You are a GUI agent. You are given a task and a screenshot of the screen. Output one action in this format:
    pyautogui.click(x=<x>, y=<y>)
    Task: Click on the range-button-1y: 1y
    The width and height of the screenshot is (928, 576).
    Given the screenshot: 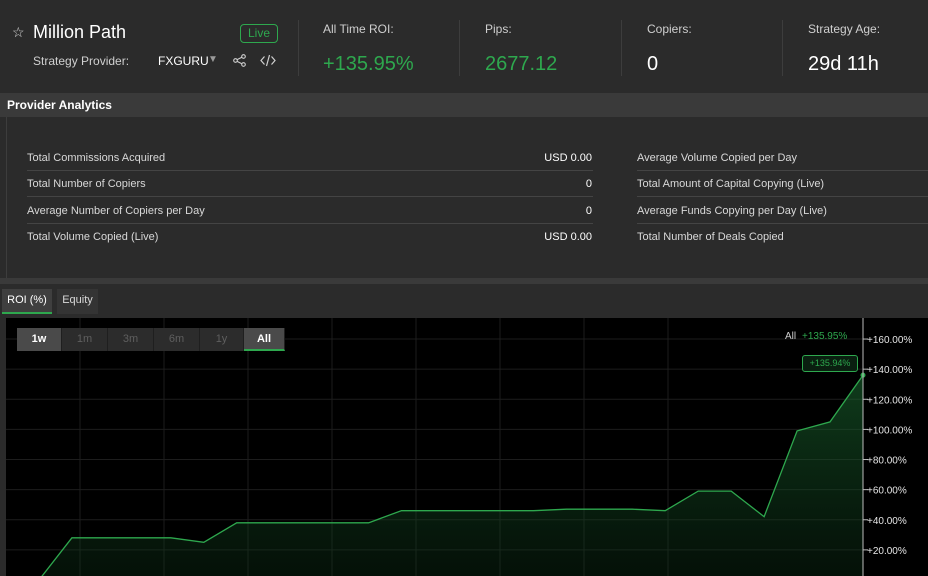 What is the action you would take?
    pyautogui.click(x=222, y=339)
    